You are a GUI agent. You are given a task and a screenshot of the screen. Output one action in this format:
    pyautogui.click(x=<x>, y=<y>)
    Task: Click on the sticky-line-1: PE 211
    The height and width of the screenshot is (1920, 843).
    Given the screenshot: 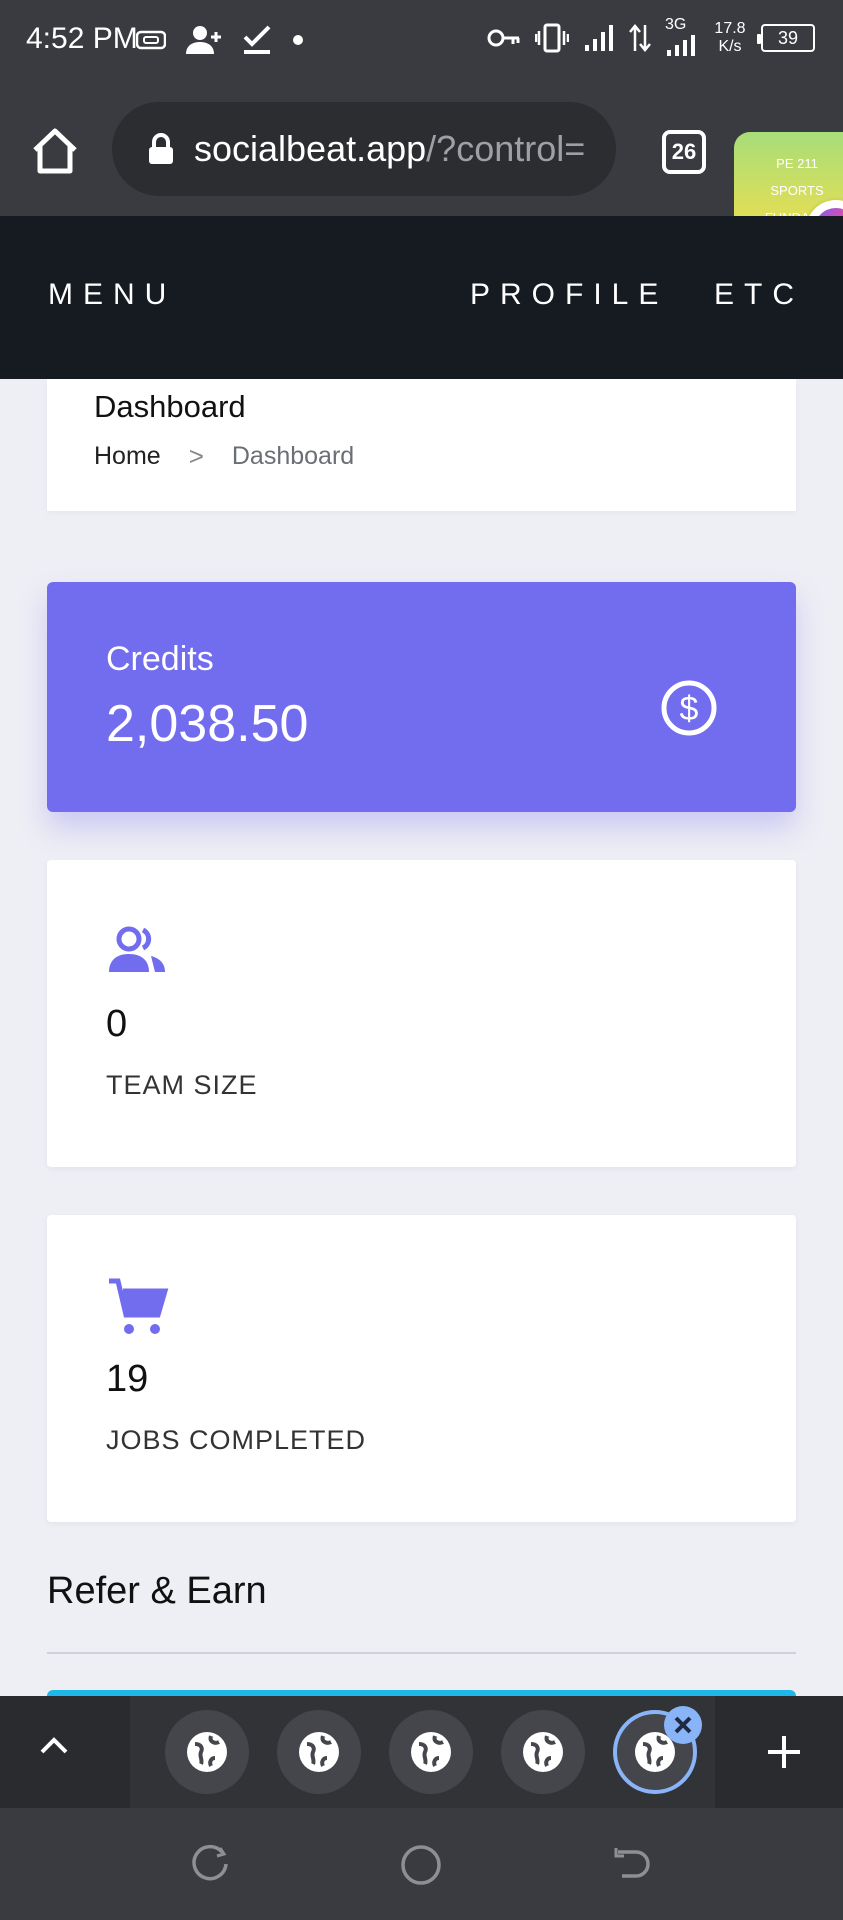 What is the action you would take?
    pyautogui.click(x=797, y=163)
    